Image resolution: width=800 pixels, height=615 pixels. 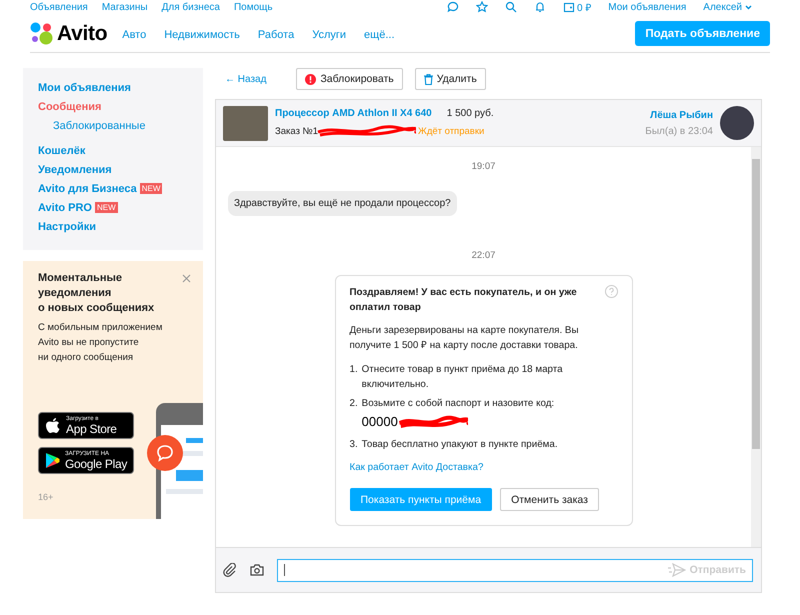 What do you see at coordinates (67, 226) in the screenshot?
I see `sidebar-item: Настройки` at bounding box center [67, 226].